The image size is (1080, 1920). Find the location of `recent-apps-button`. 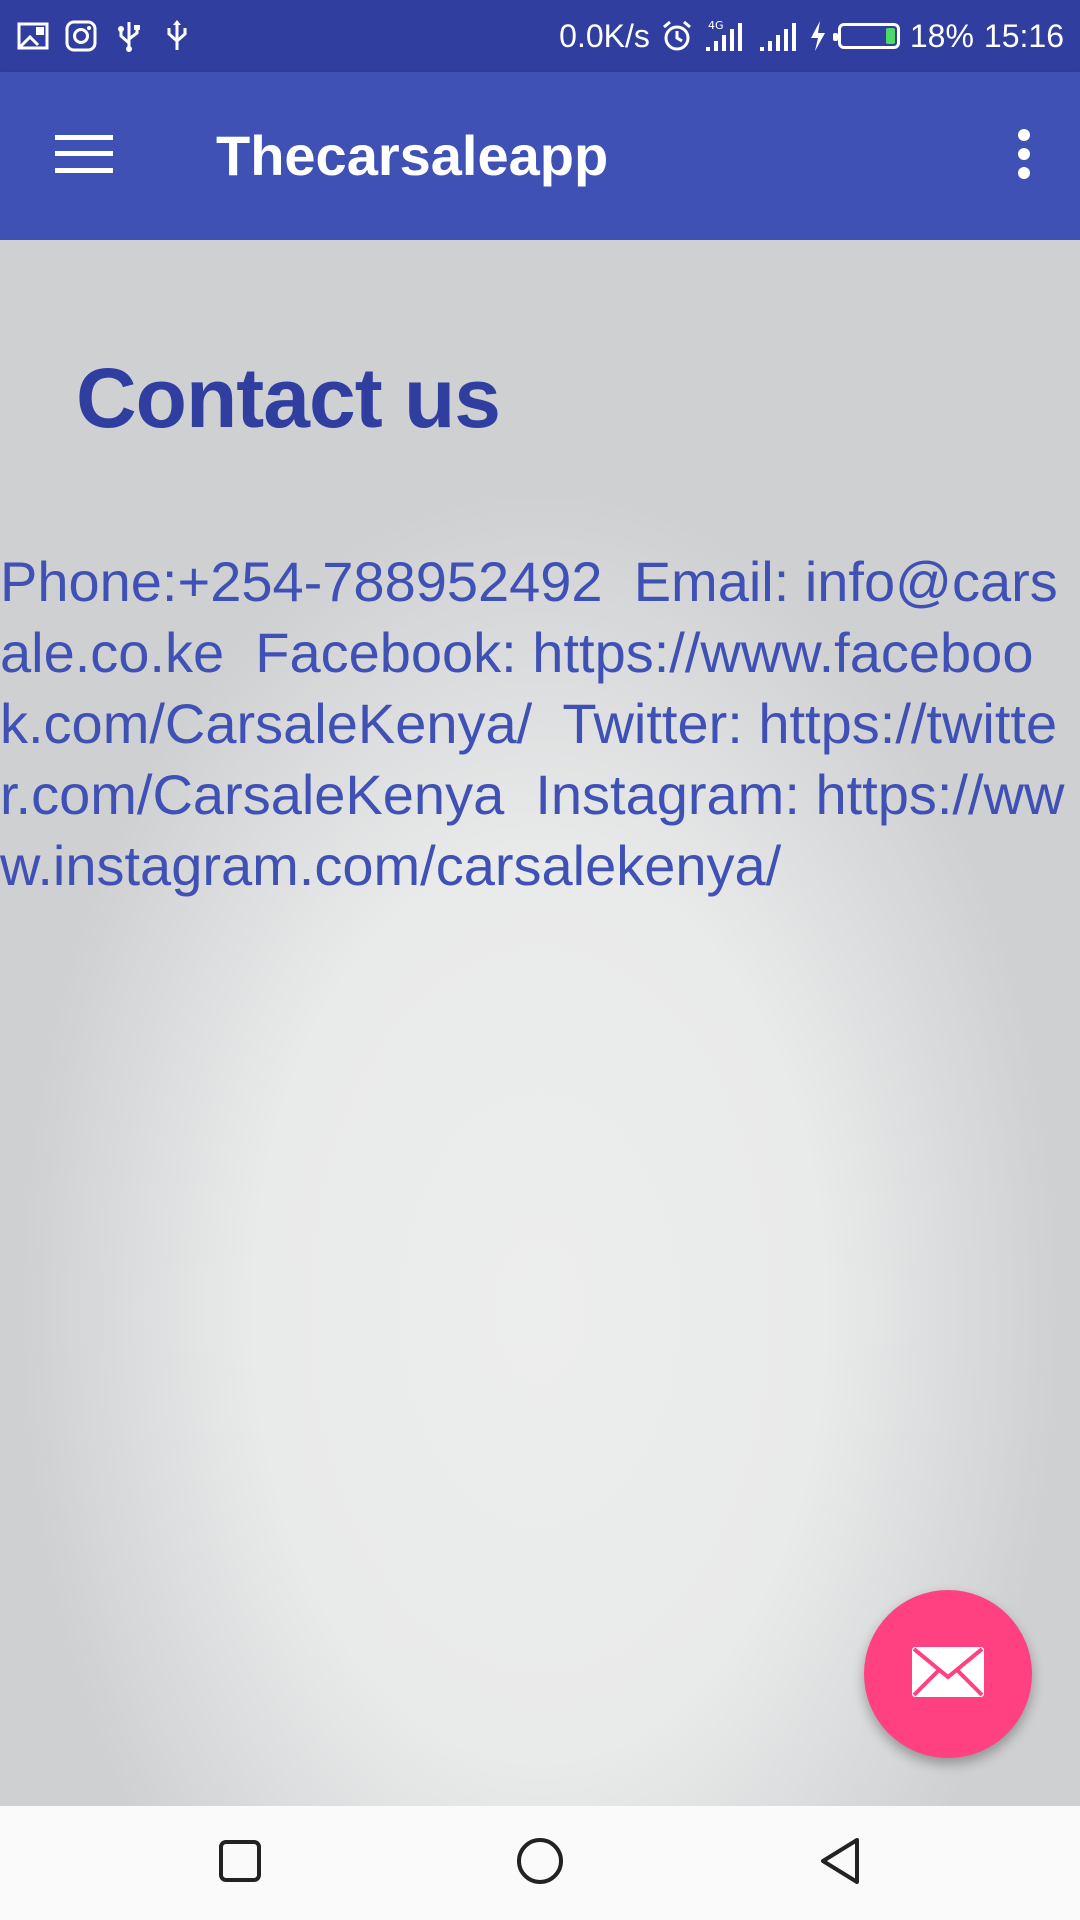

recent-apps-button is located at coordinates (240, 1863).